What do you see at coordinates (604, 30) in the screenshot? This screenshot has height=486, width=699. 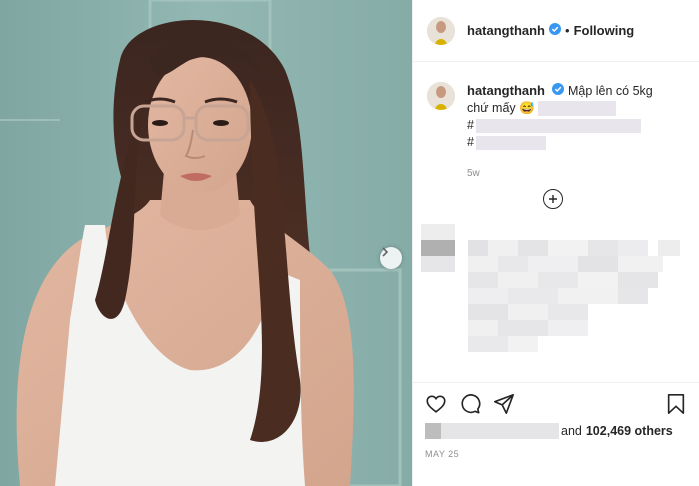 I see `following-button: Following` at bounding box center [604, 30].